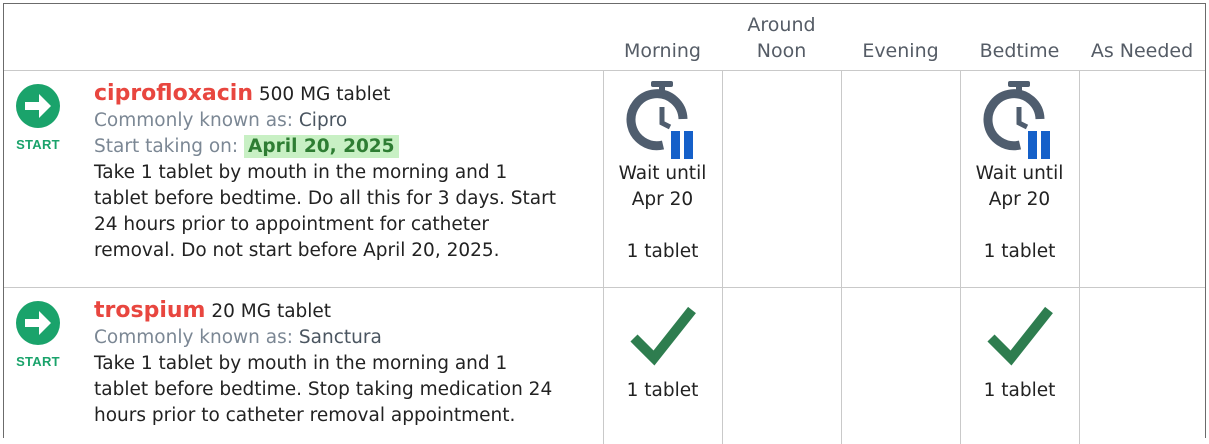  I want to click on column-header-around-noon: Around Noon, so click(781, 37).